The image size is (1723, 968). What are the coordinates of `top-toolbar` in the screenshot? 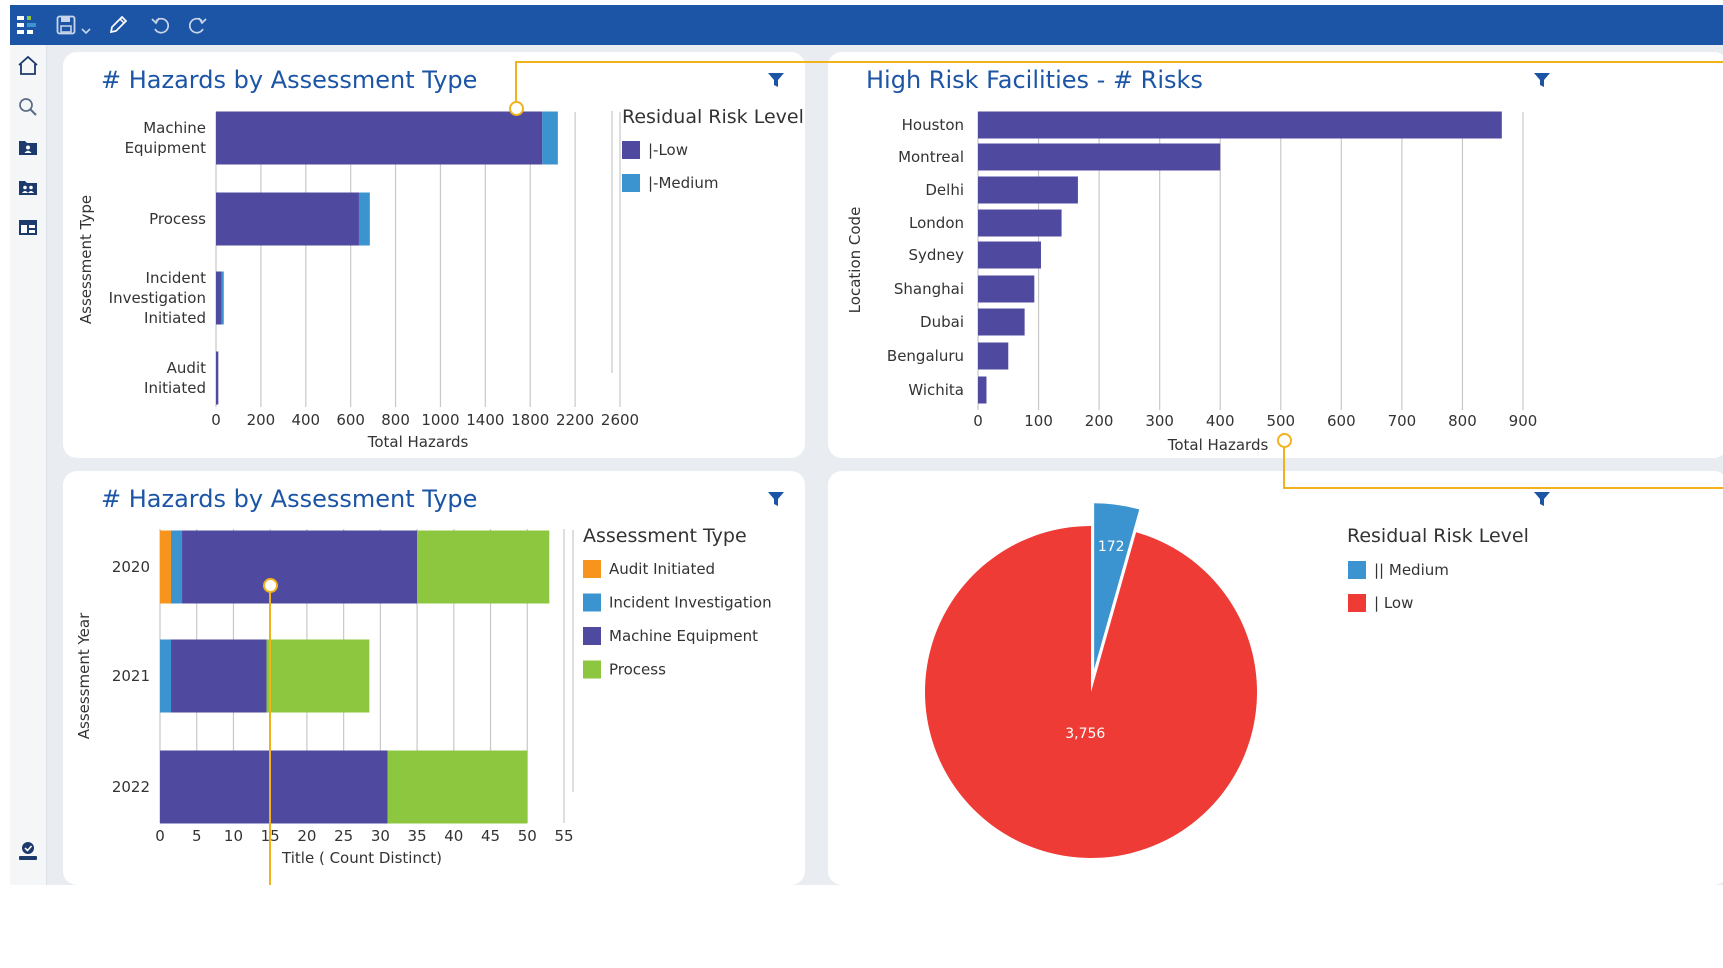 It's located at (866, 25).